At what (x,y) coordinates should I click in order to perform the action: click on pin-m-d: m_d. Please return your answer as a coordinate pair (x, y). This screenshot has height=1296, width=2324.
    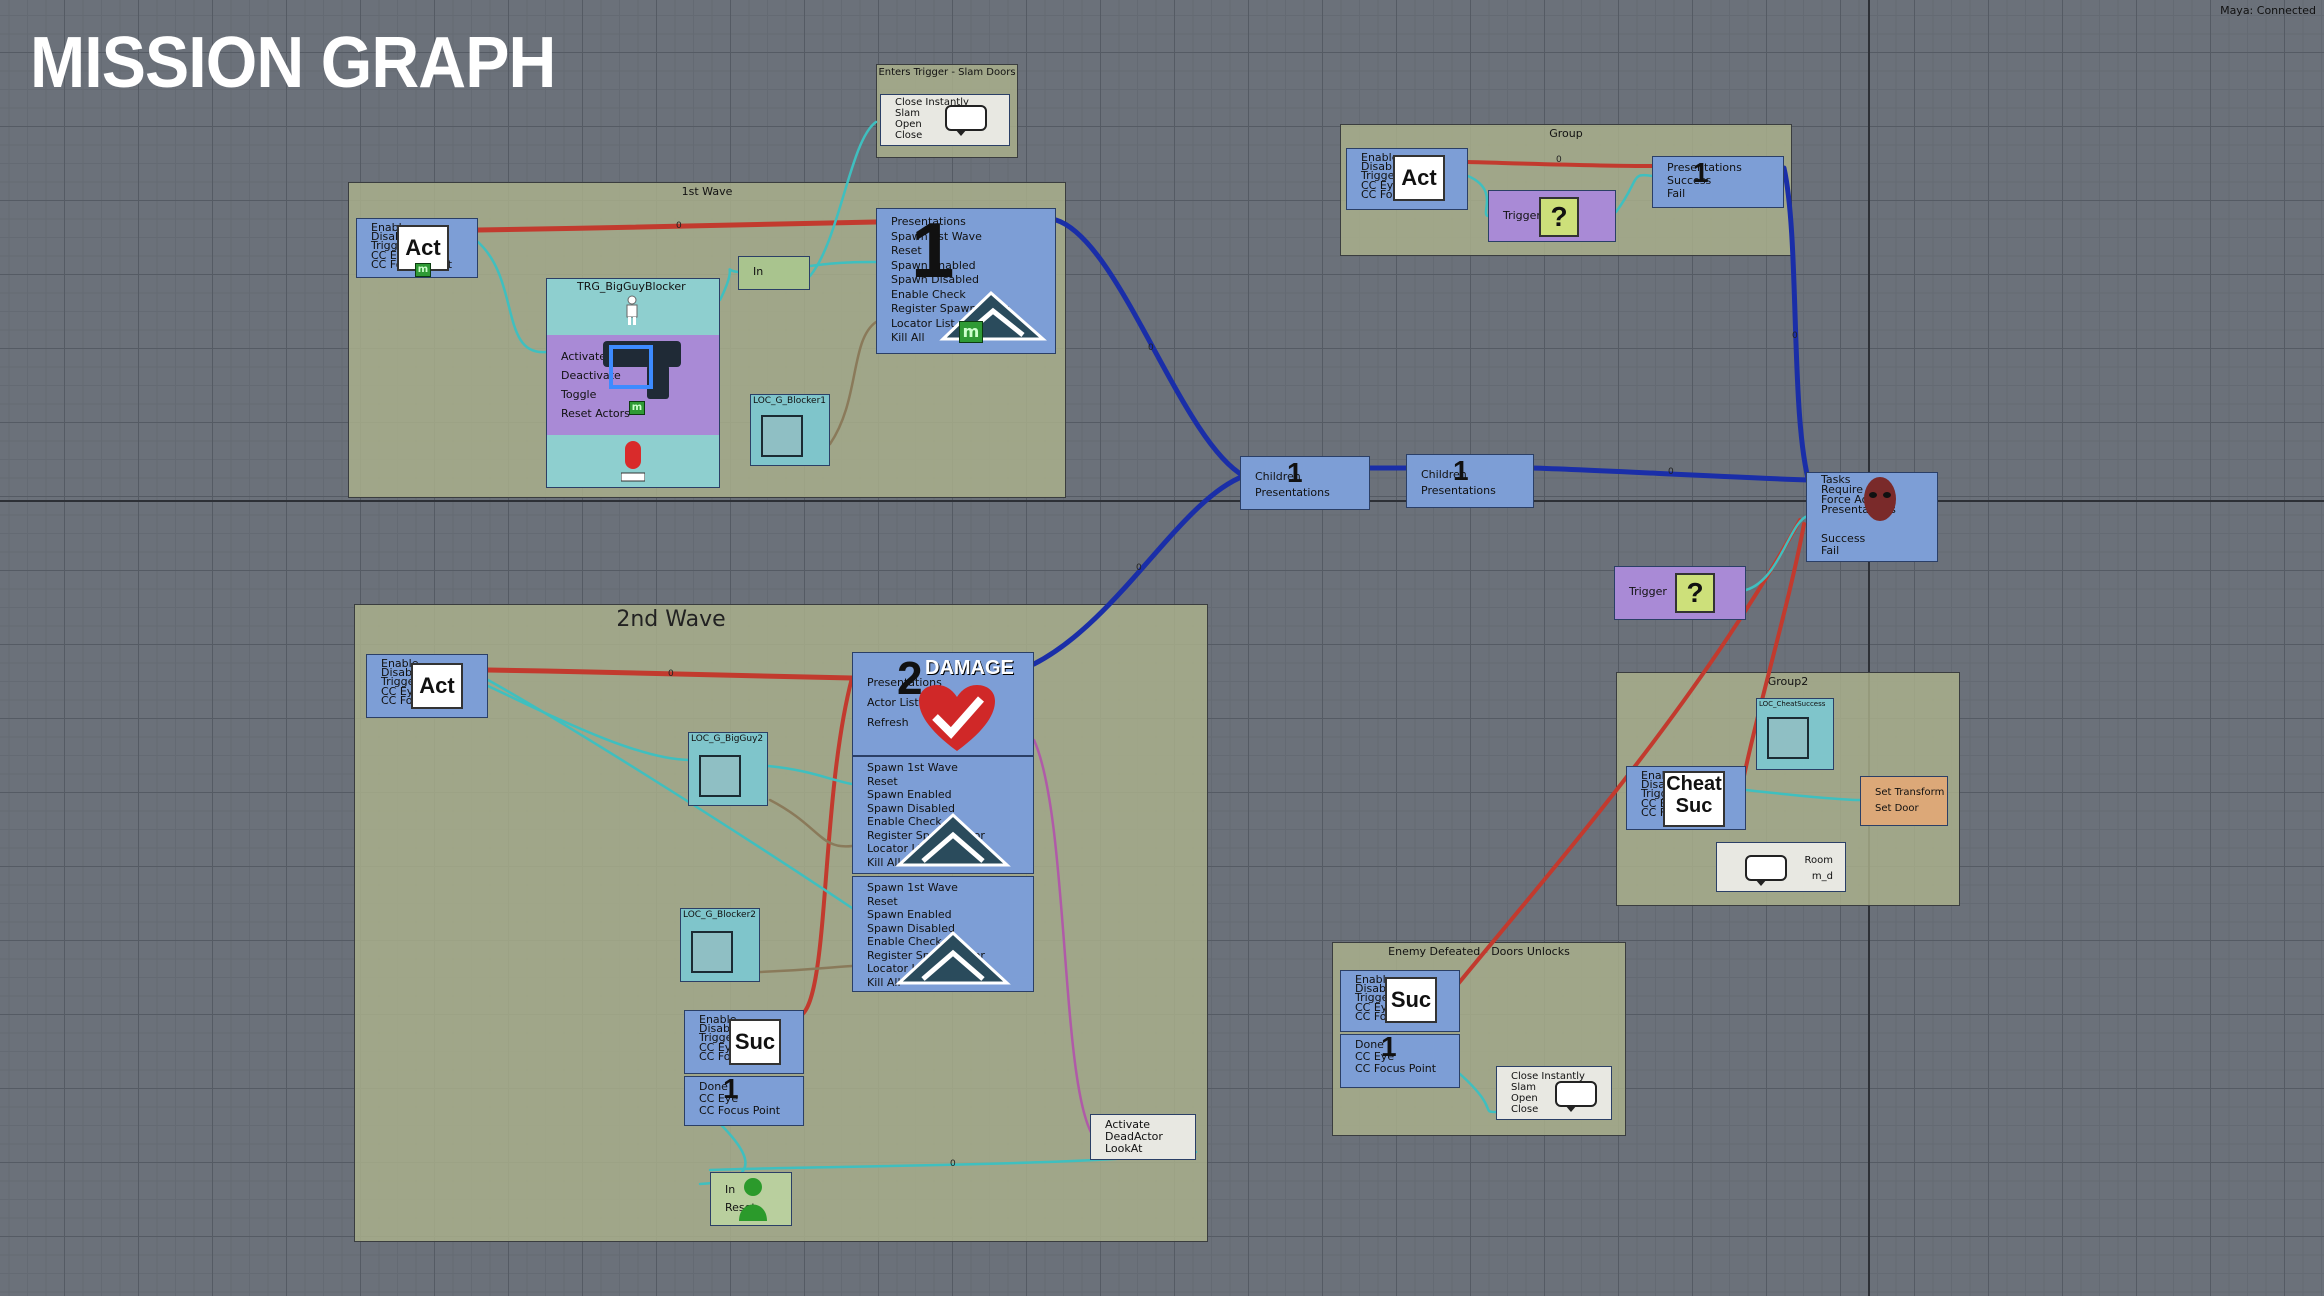
    Looking at the image, I should click on (1819, 877).